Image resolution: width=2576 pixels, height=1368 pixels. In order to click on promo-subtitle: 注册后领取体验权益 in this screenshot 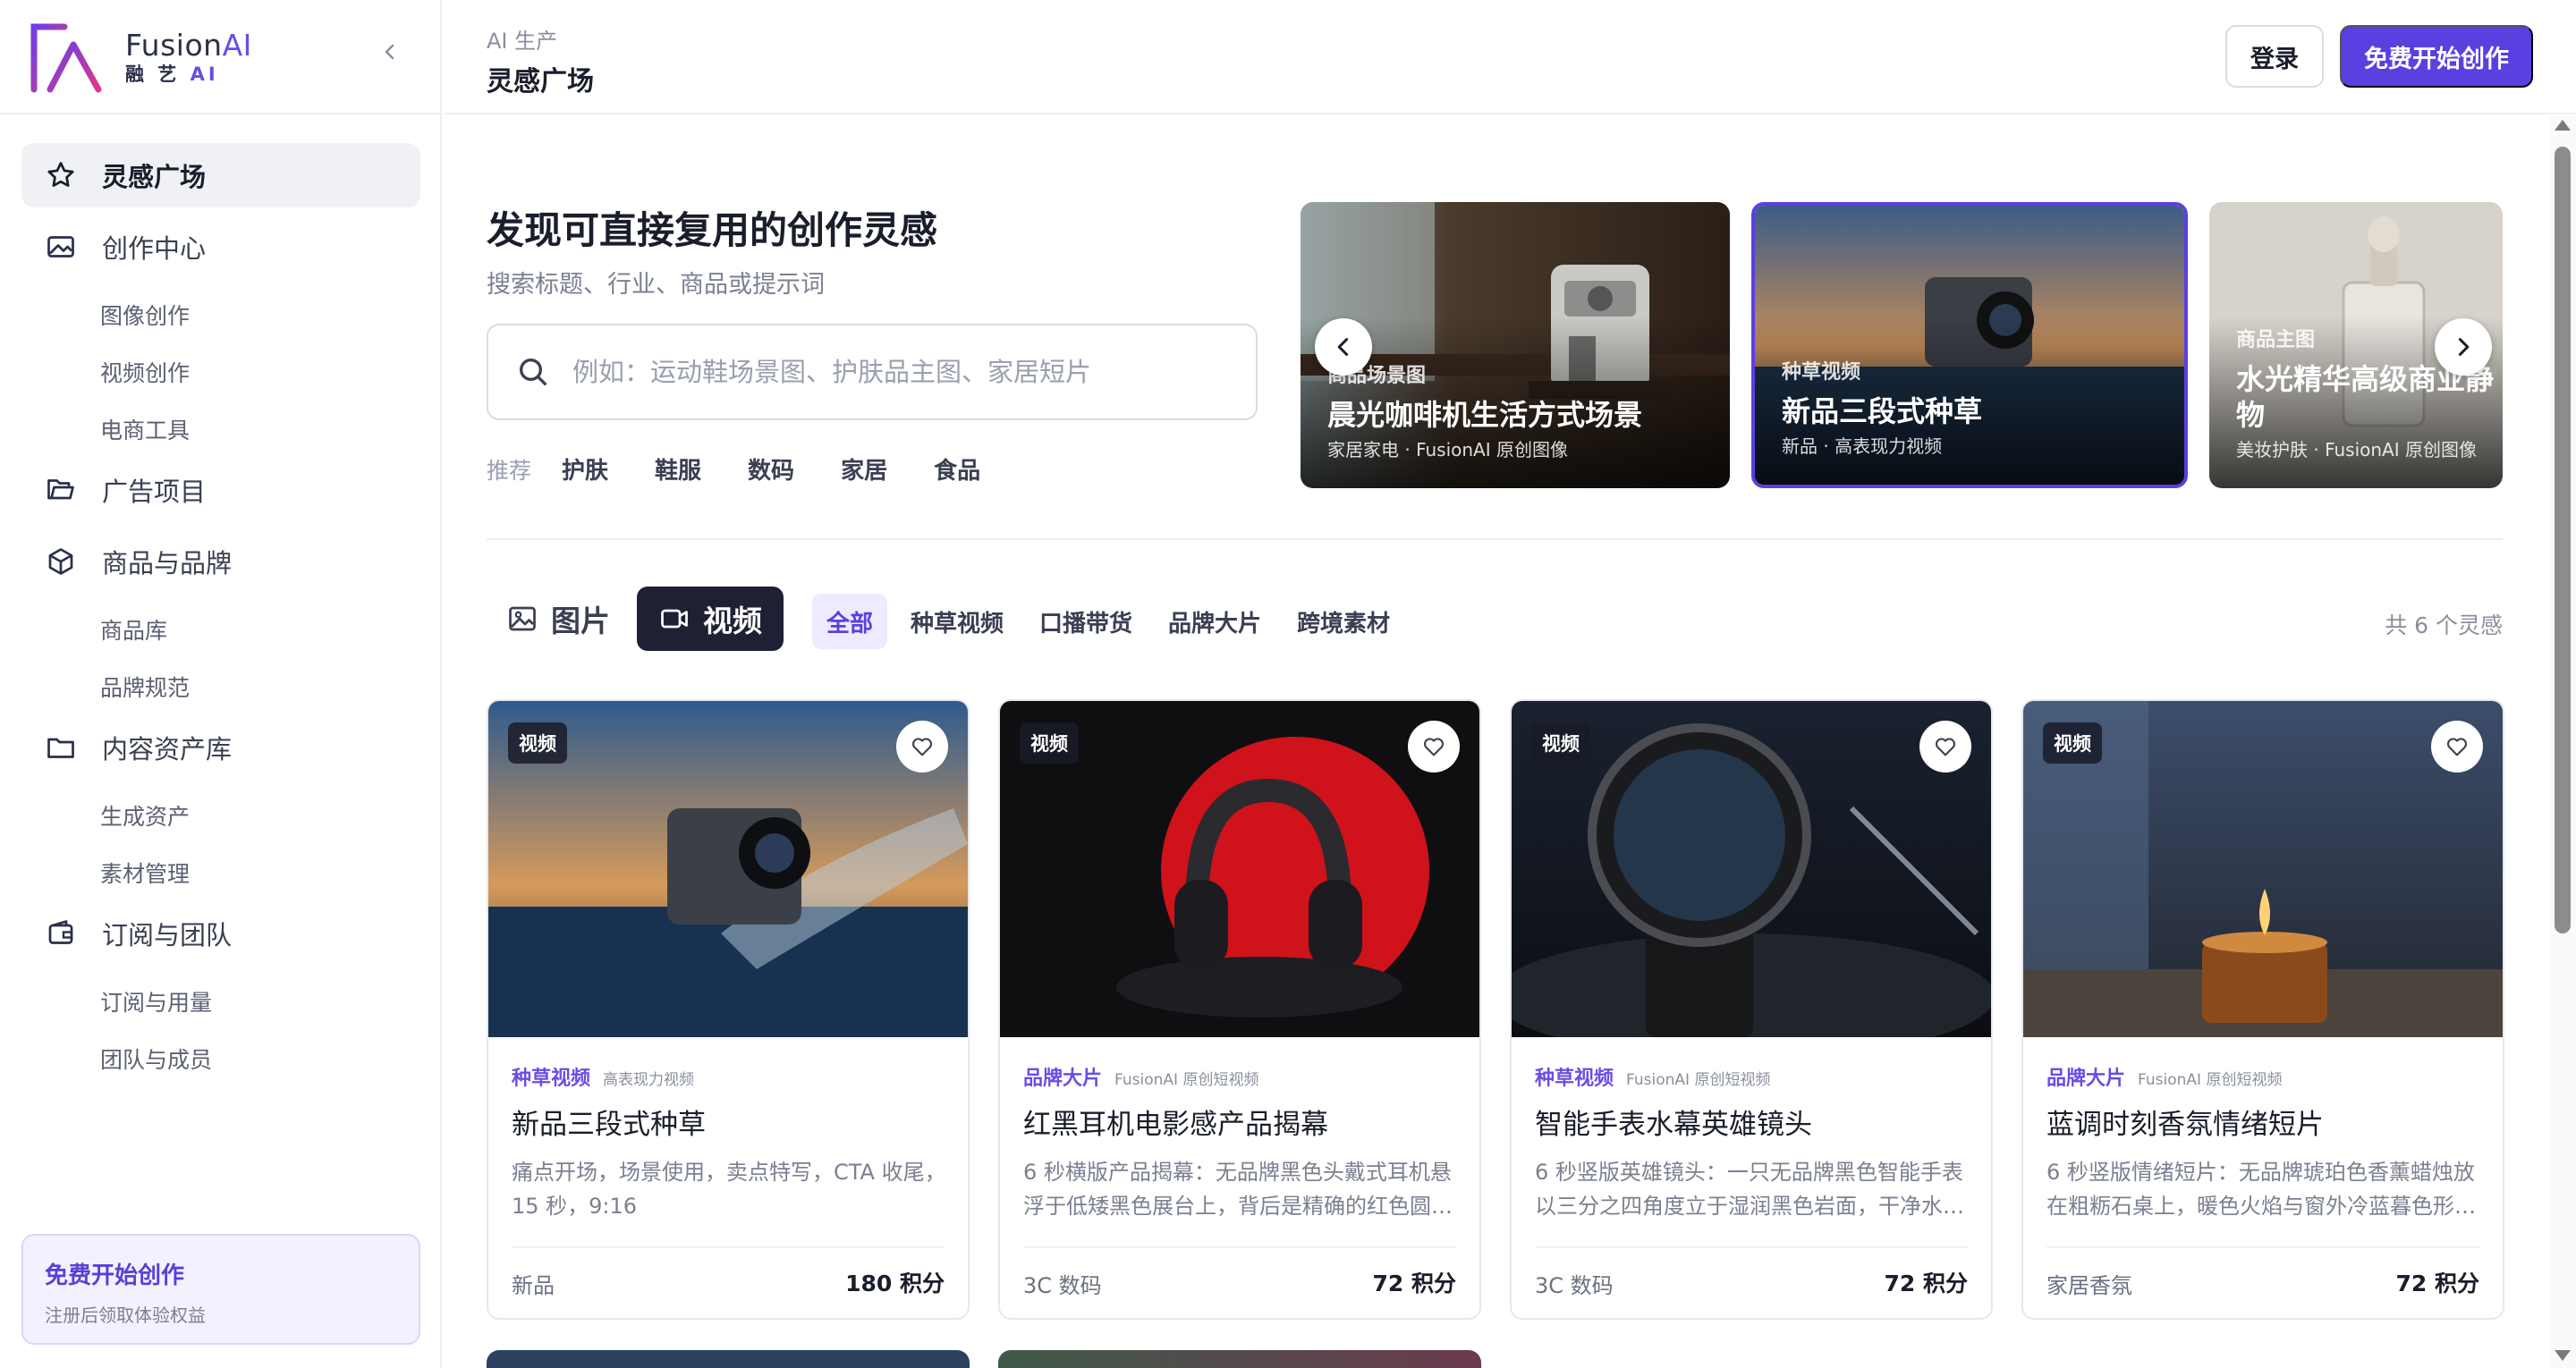, I will do `click(125, 1315)`.